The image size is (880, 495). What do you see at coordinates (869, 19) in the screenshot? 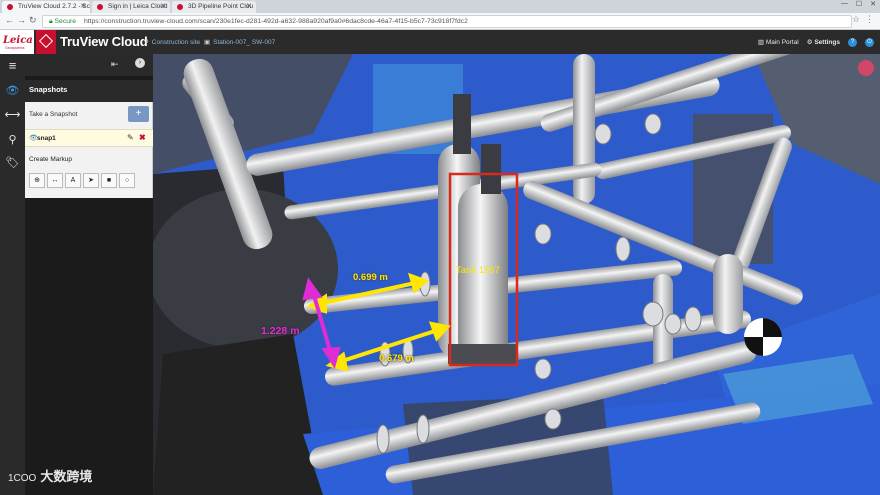
I see `browser-menu-icon: ⋮` at bounding box center [869, 19].